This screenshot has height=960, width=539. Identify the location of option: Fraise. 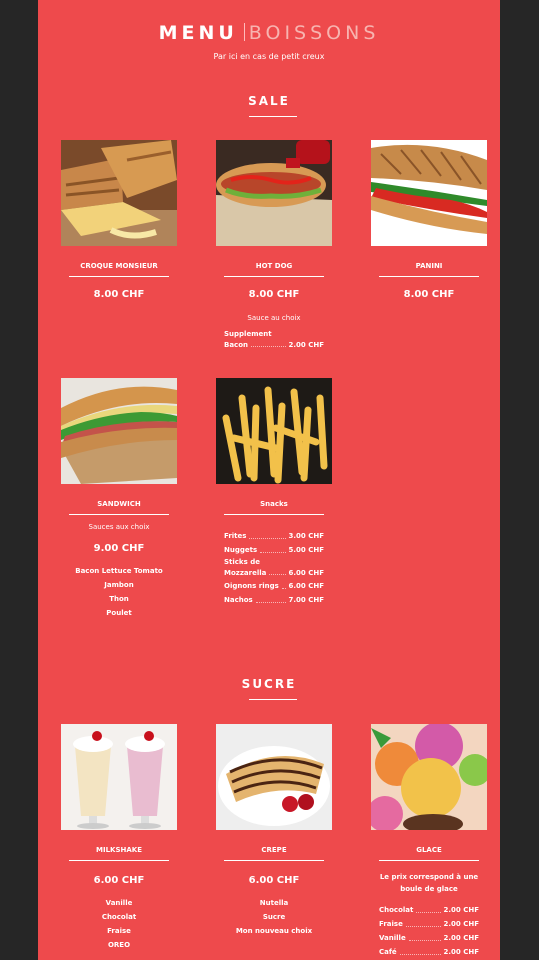
(119, 931).